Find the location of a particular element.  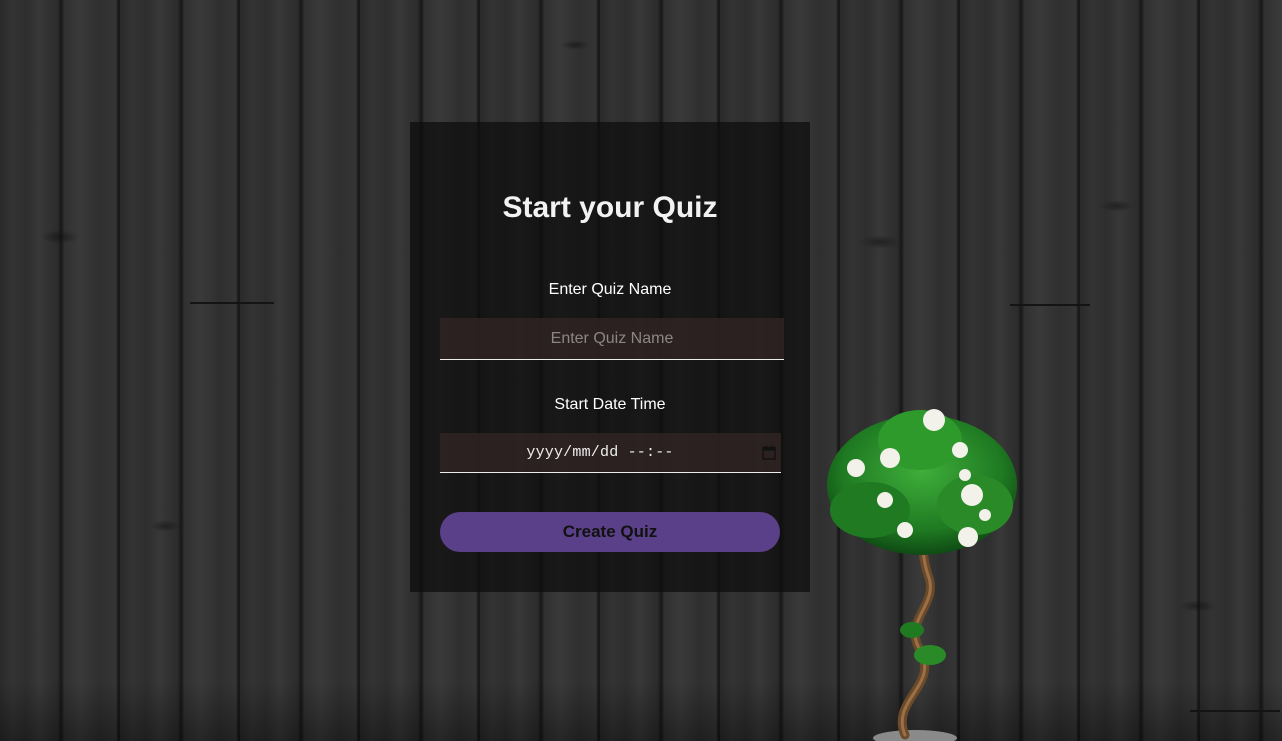

calendar-icon is located at coordinates (769, 452).